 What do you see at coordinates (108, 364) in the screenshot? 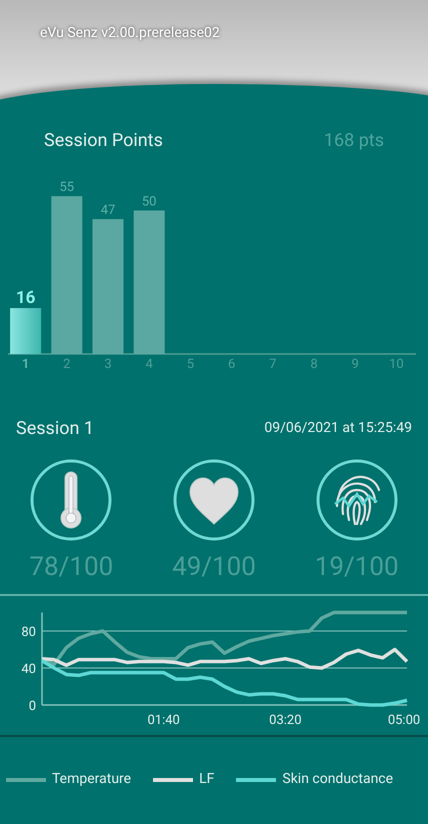
I see `axis-label: 3` at bounding box center [108, 364].